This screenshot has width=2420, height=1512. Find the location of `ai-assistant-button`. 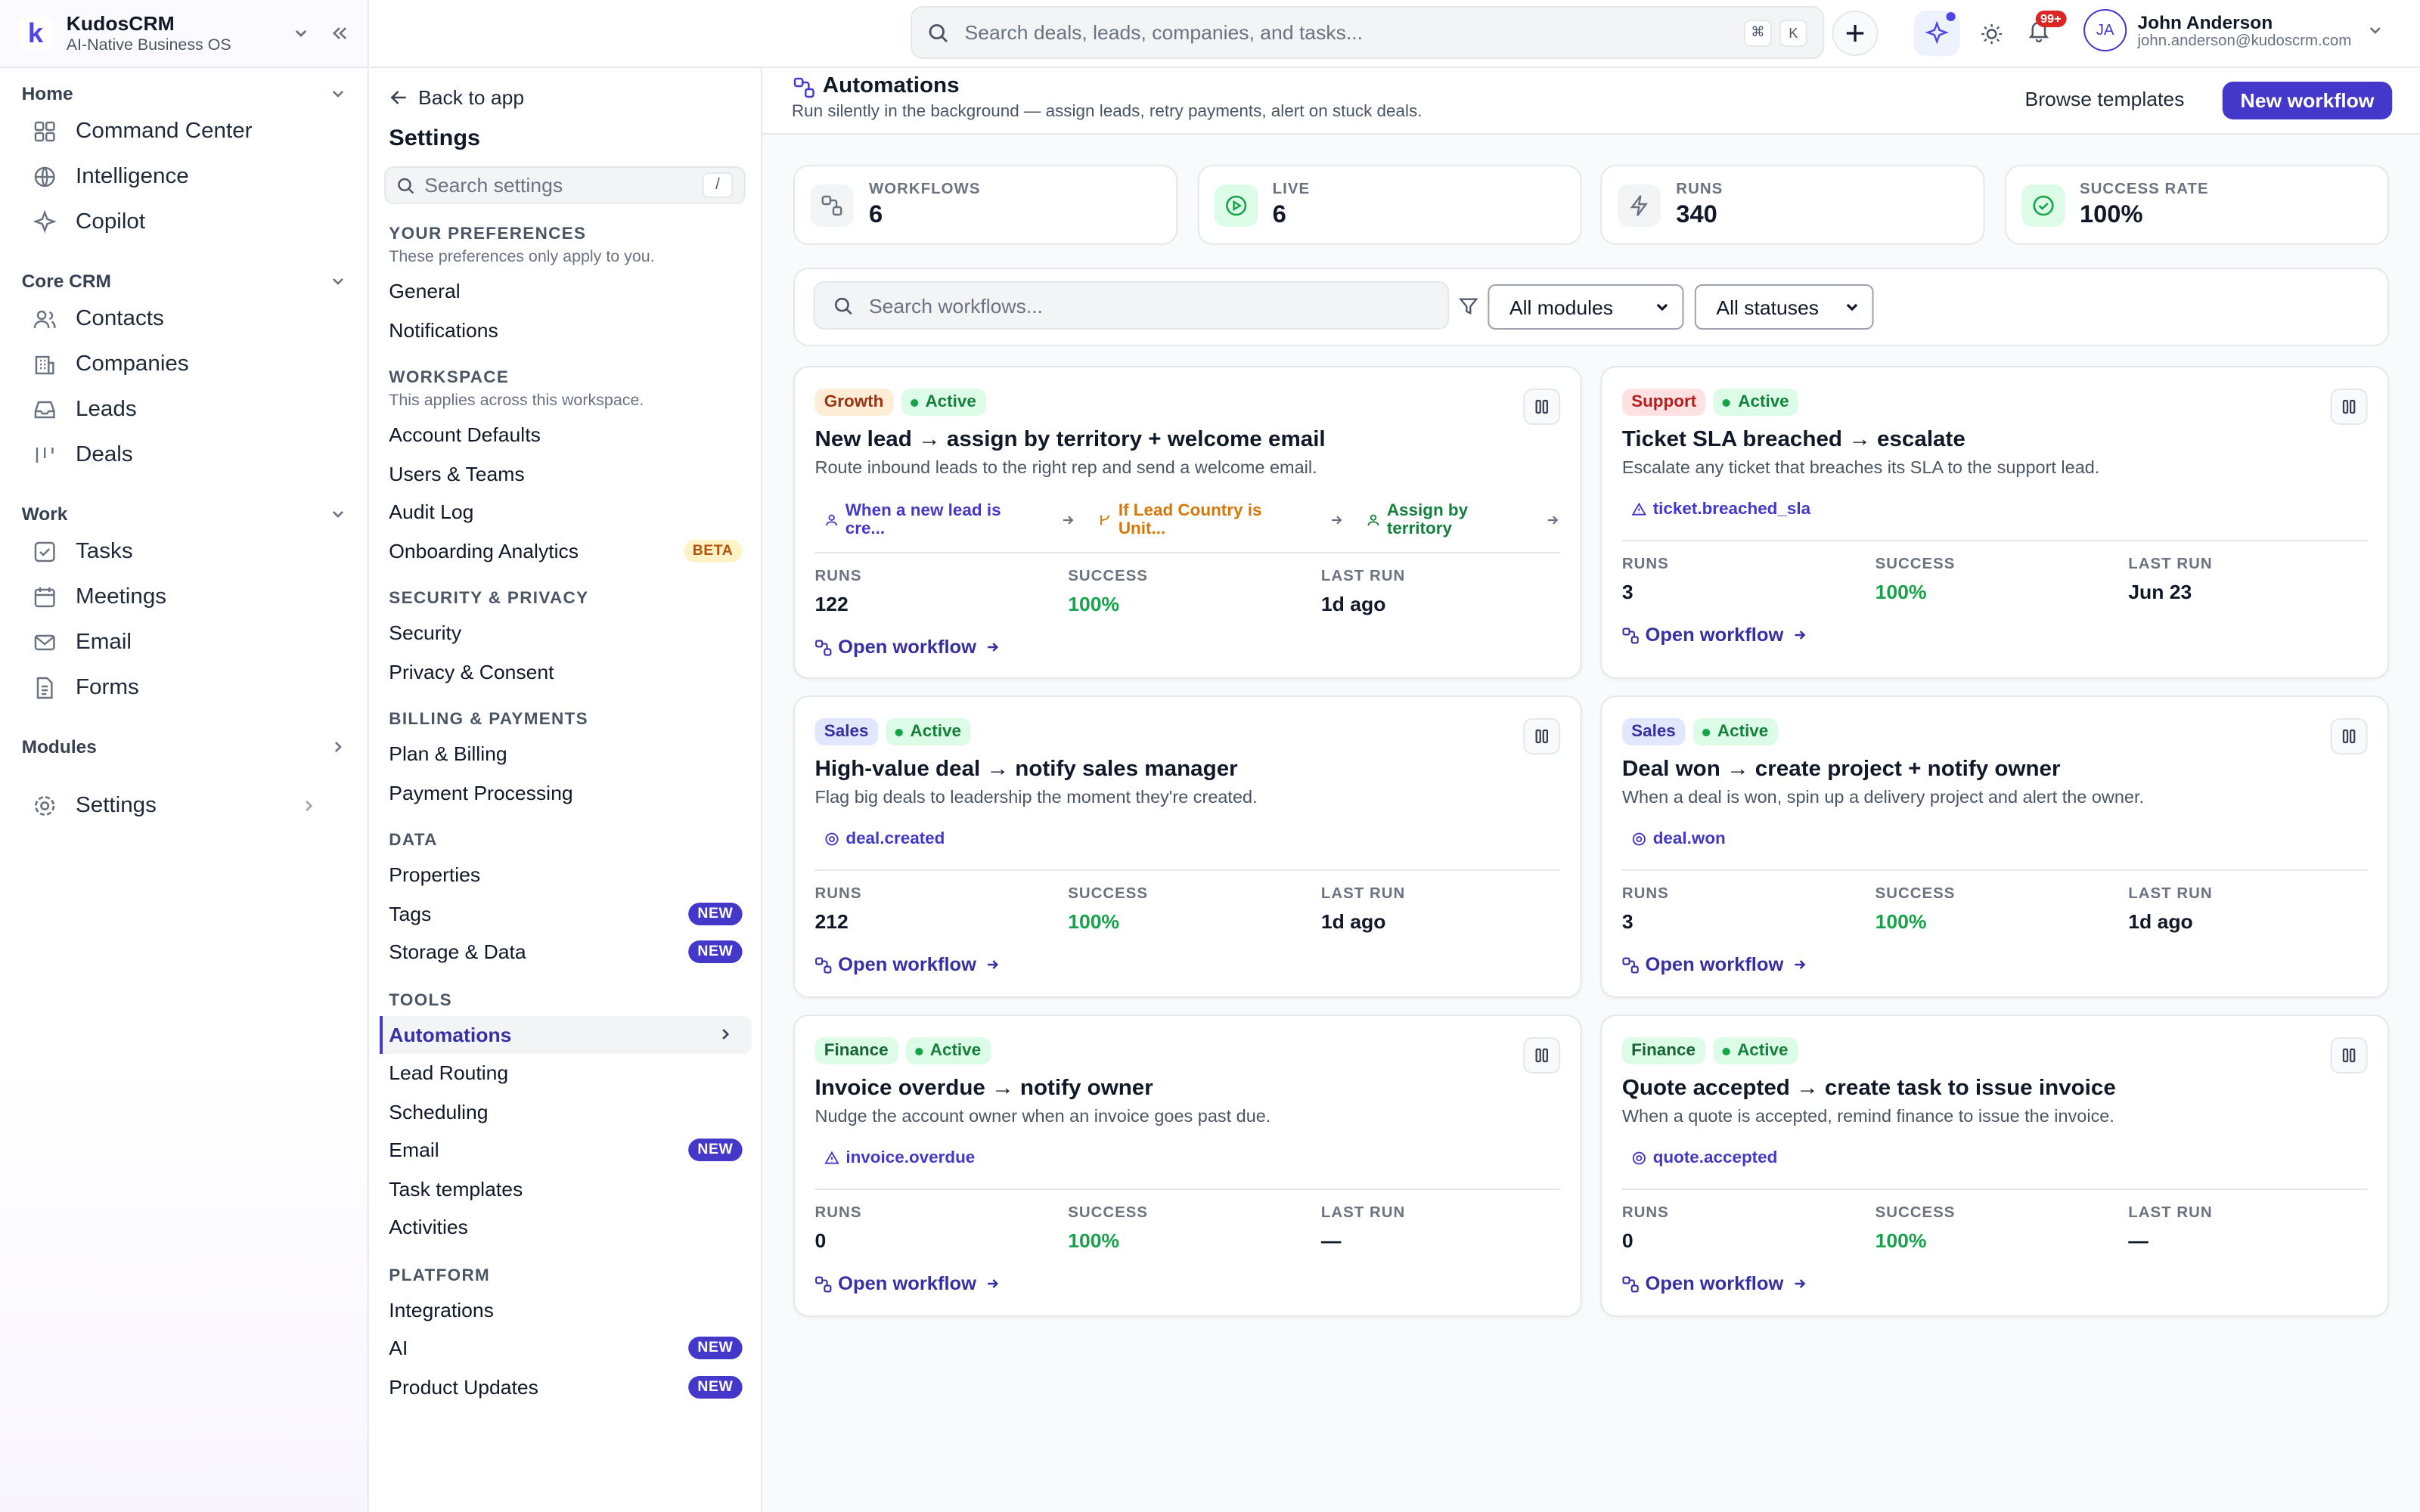

ai-assistant-button is located at coordinates (1936, 34).